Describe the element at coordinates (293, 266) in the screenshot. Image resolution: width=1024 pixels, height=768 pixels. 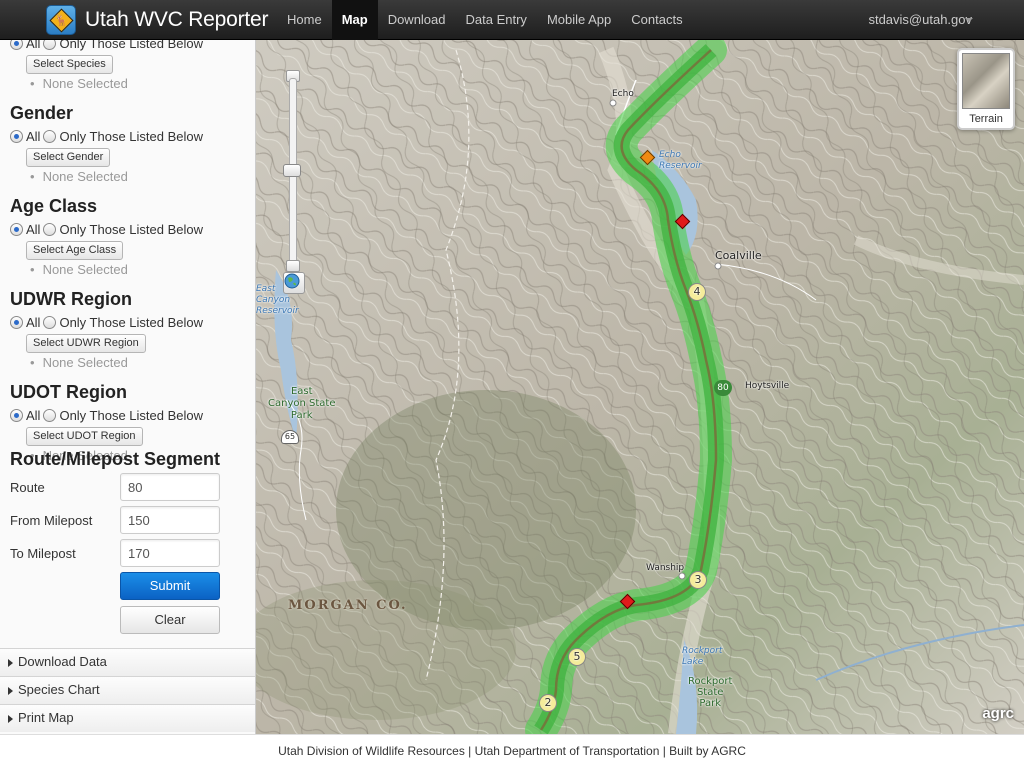
I see `zoom-out-button` at that location.